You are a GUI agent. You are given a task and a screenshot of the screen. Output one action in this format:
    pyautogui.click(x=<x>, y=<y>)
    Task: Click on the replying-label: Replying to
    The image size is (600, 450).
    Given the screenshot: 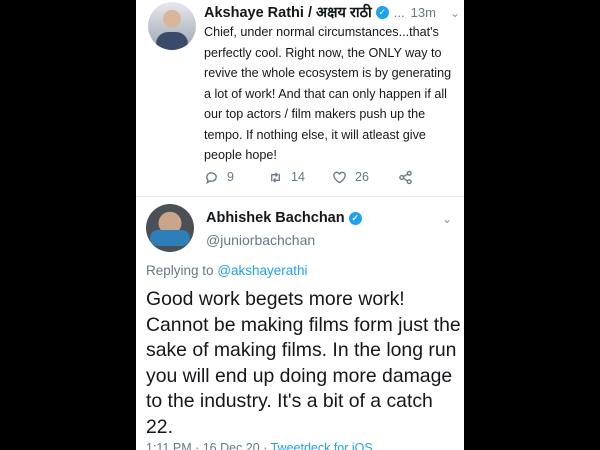 What is the action you would take?
    pyautogui.click(x=180, y=270)
    